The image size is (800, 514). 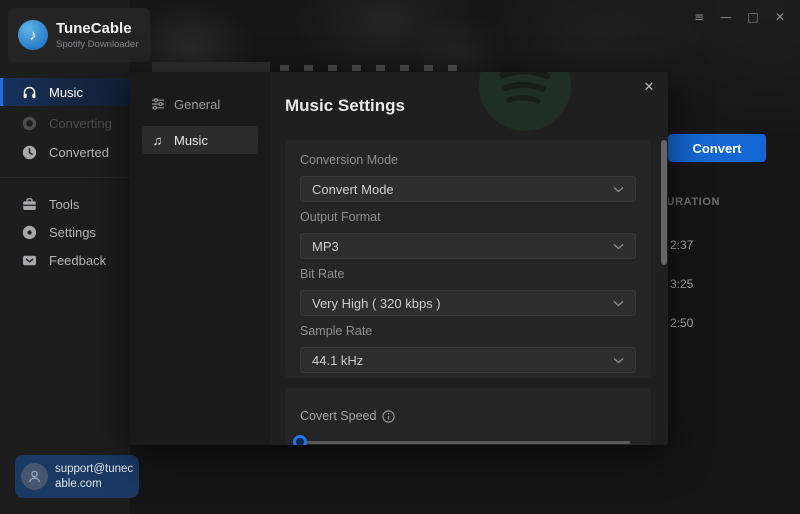 I want to click on tab-music: ♫ Music, so click(x=200, y=140).